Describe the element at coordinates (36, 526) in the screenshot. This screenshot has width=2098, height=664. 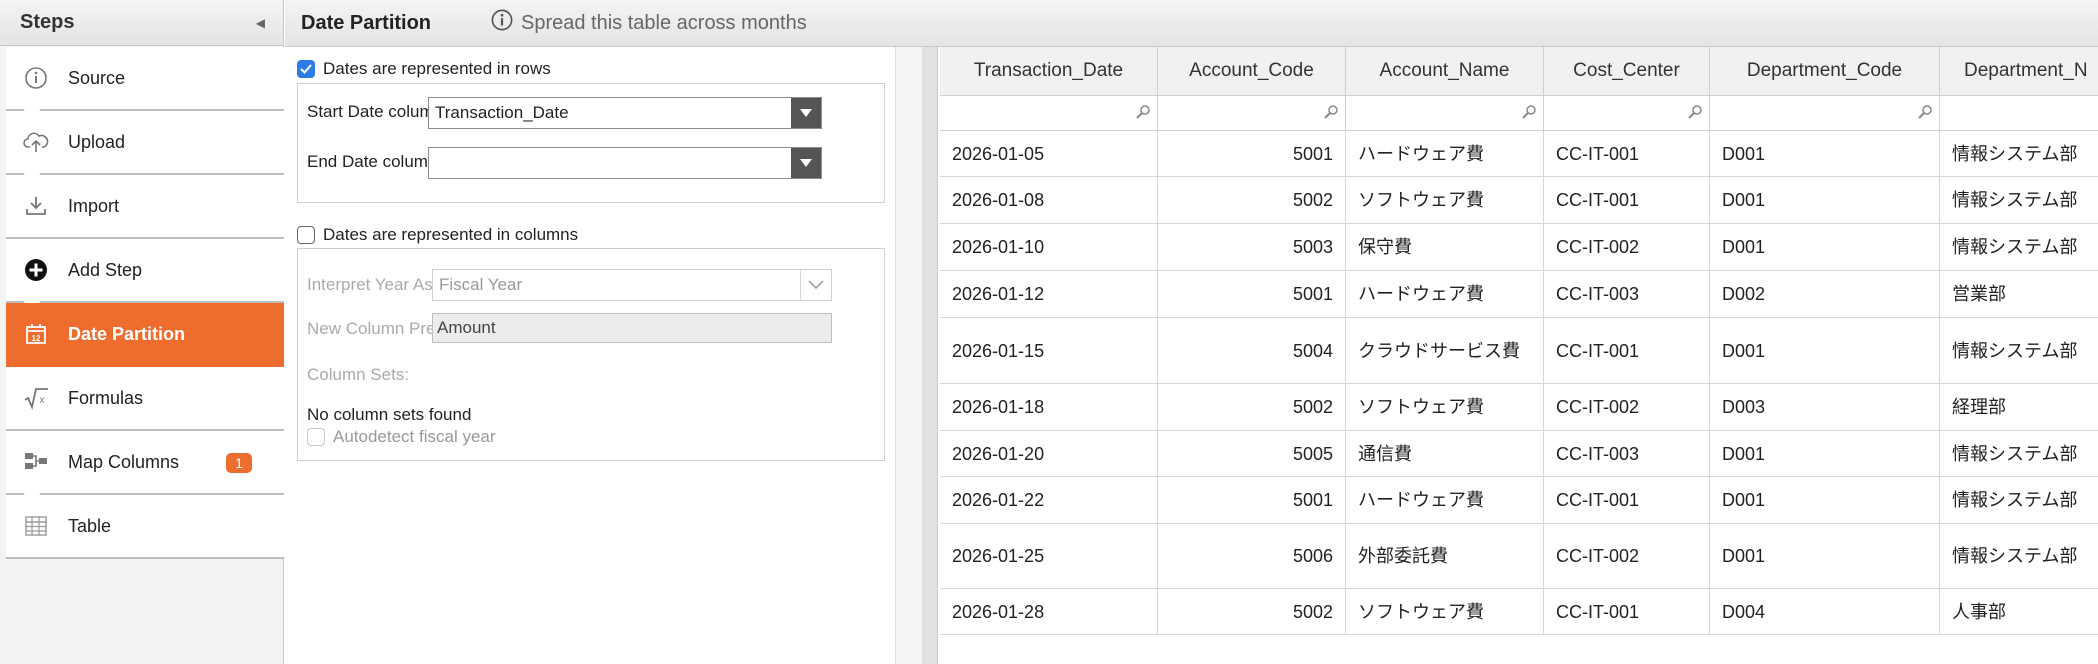
I see `table-grid-icon` at that location.